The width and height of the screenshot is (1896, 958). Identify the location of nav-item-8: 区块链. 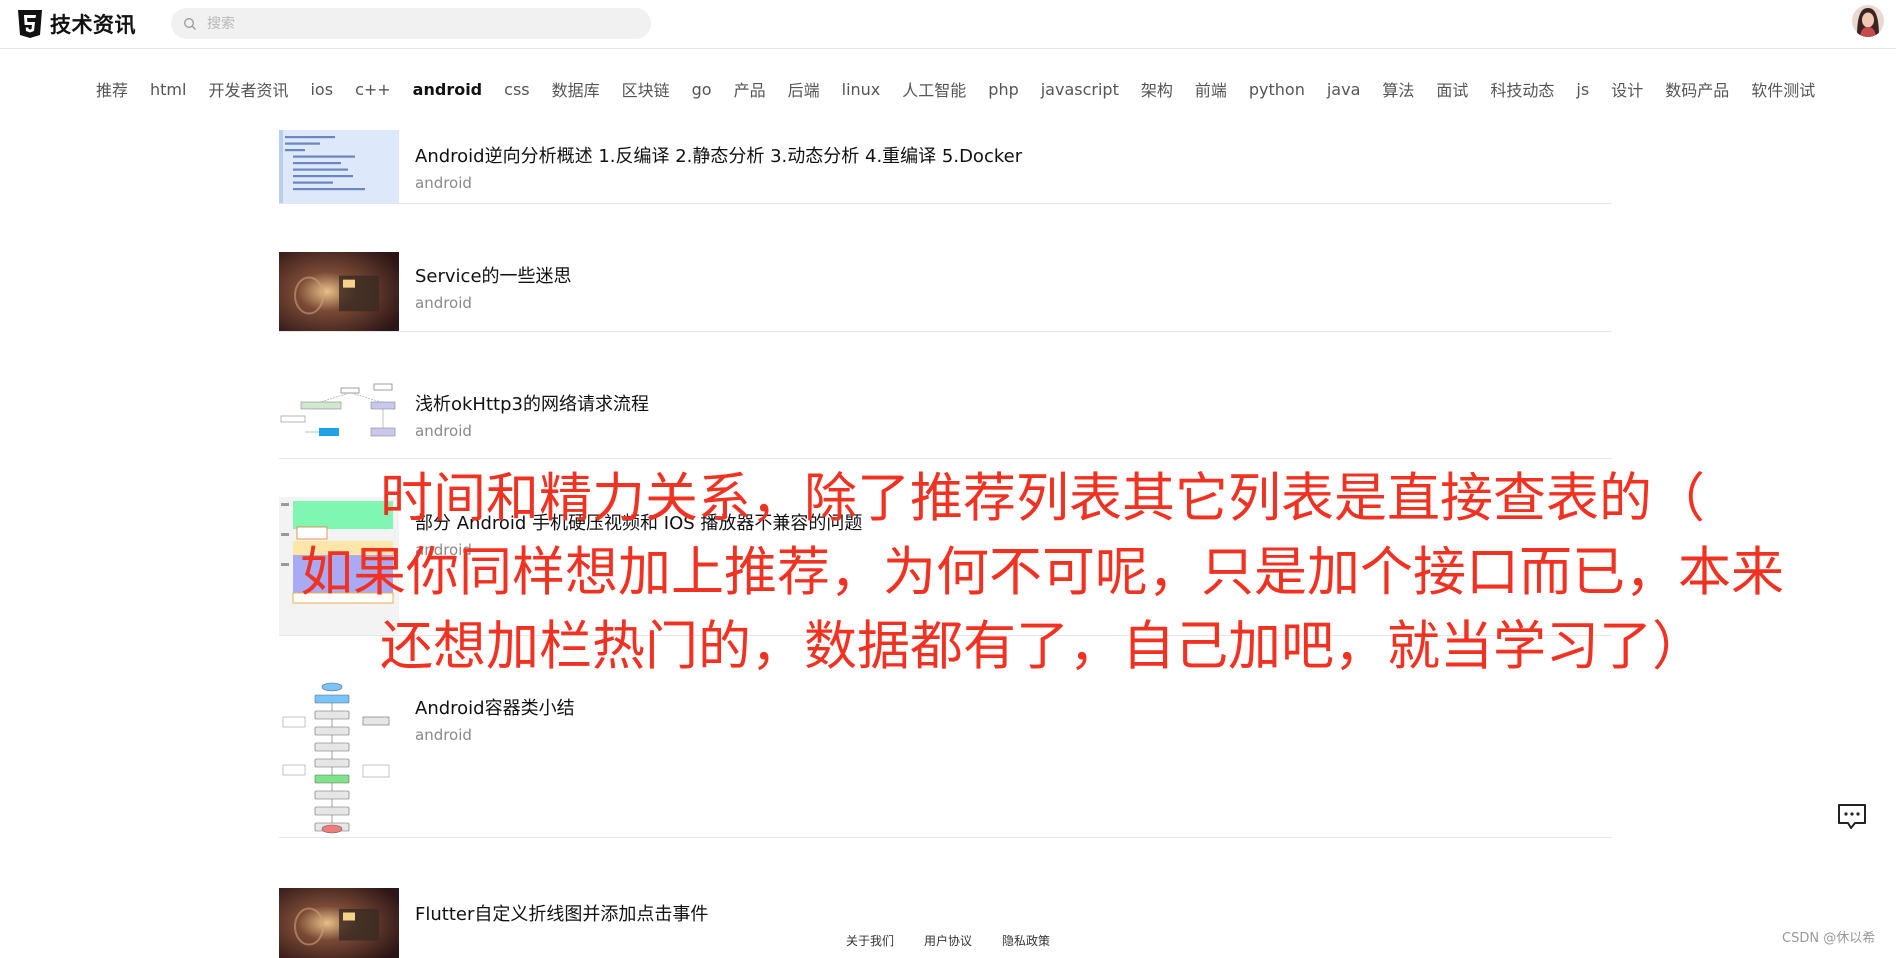
(646, 89).